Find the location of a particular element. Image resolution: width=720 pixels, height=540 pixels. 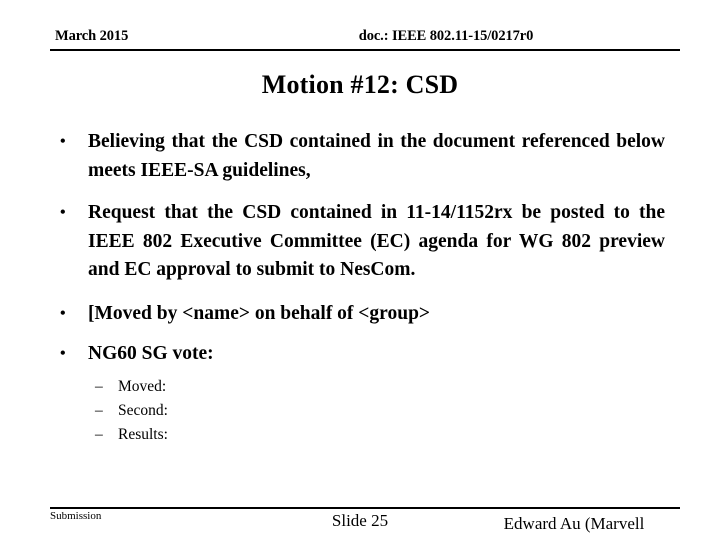

sub-bullet-item: – Second: is located at coordinates (380, 411).